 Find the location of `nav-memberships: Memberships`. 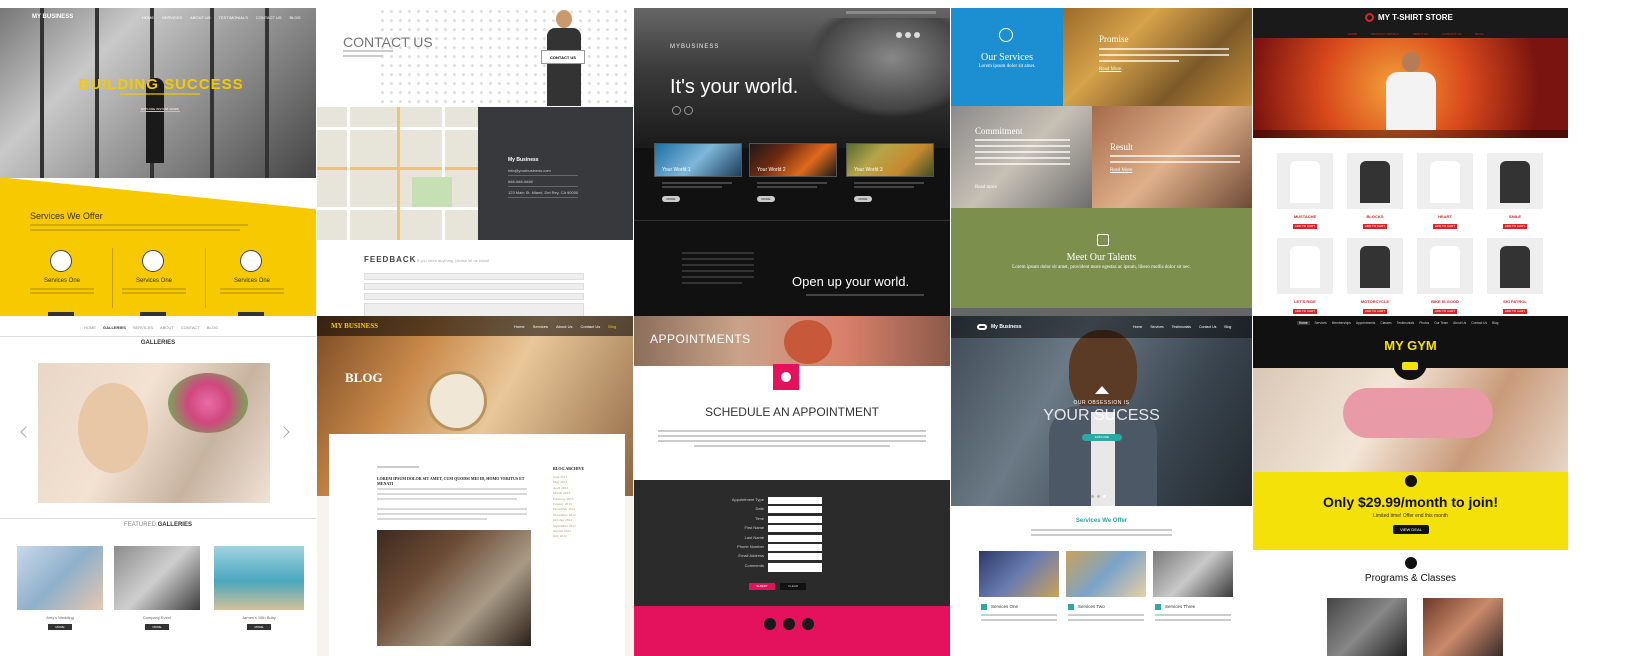

nav-memberships: Memberships is located at coordinates (1341, 323).